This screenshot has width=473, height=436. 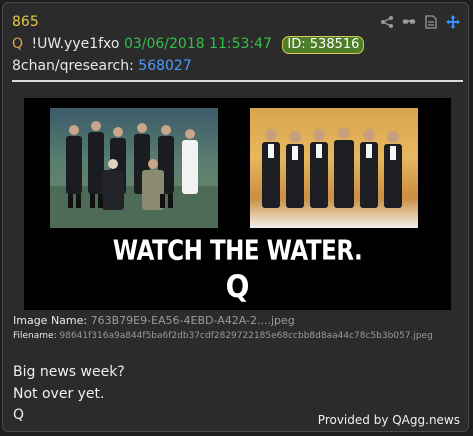 What do you see at coordinates (73, 66) in the screenshot?
I see `board-name: 8chan/qresearch:` at bounding box center [73, 66].